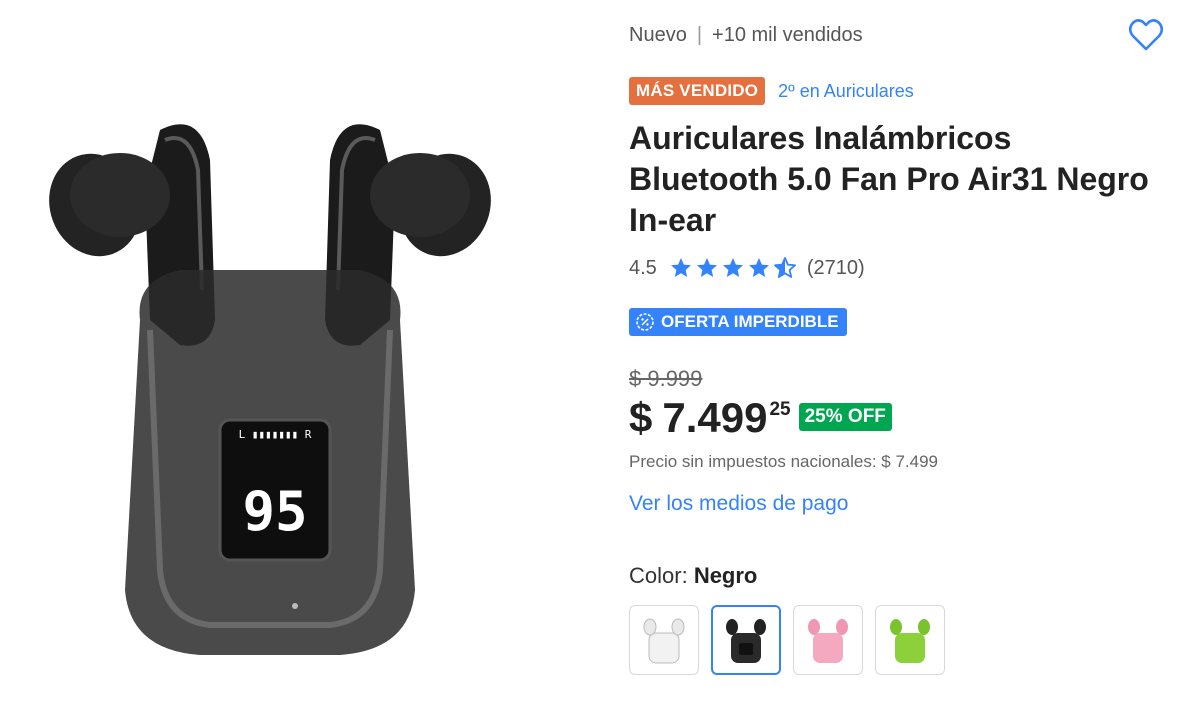  I want to click on price-row: $ 7.499 25 25% OFF, so click(760, 418).